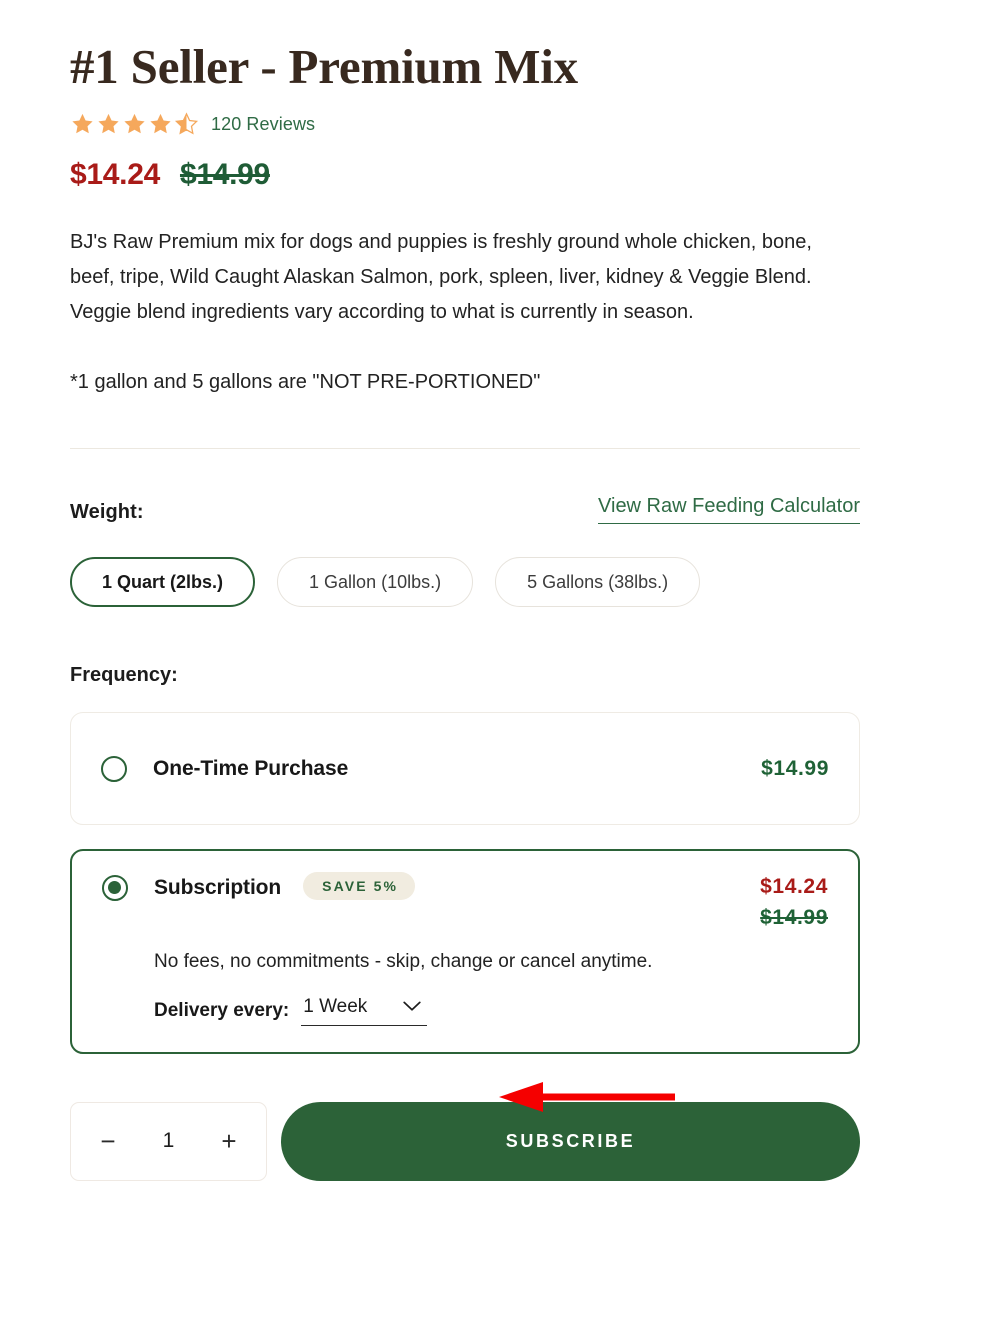  What do you see at coordinates (229, 1141) in the screenshot?
I see `quantity-increment-button: +` at bounding box center [229, 1141].